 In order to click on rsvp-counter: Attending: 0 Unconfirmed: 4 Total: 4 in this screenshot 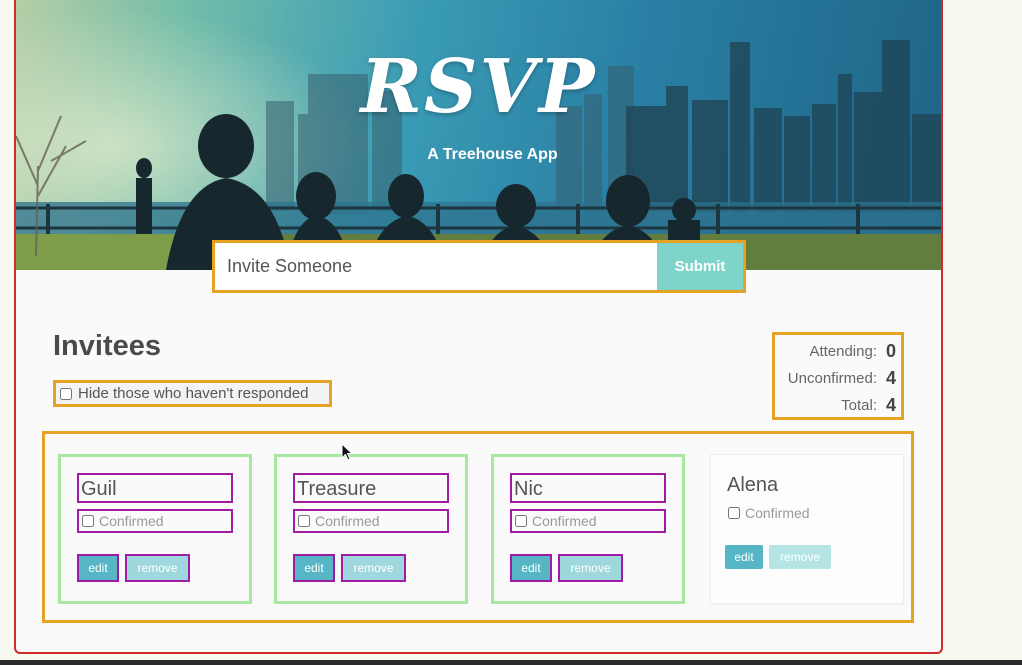, I will do `click(838, 376)`.